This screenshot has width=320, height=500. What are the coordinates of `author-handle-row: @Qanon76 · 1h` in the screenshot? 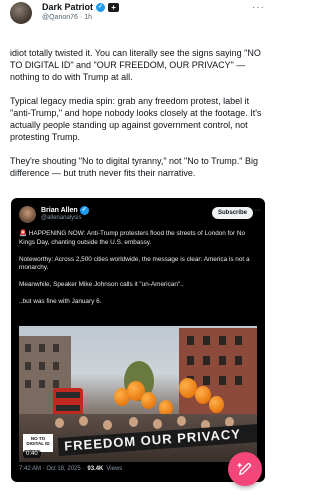 It's located at (67, 17).